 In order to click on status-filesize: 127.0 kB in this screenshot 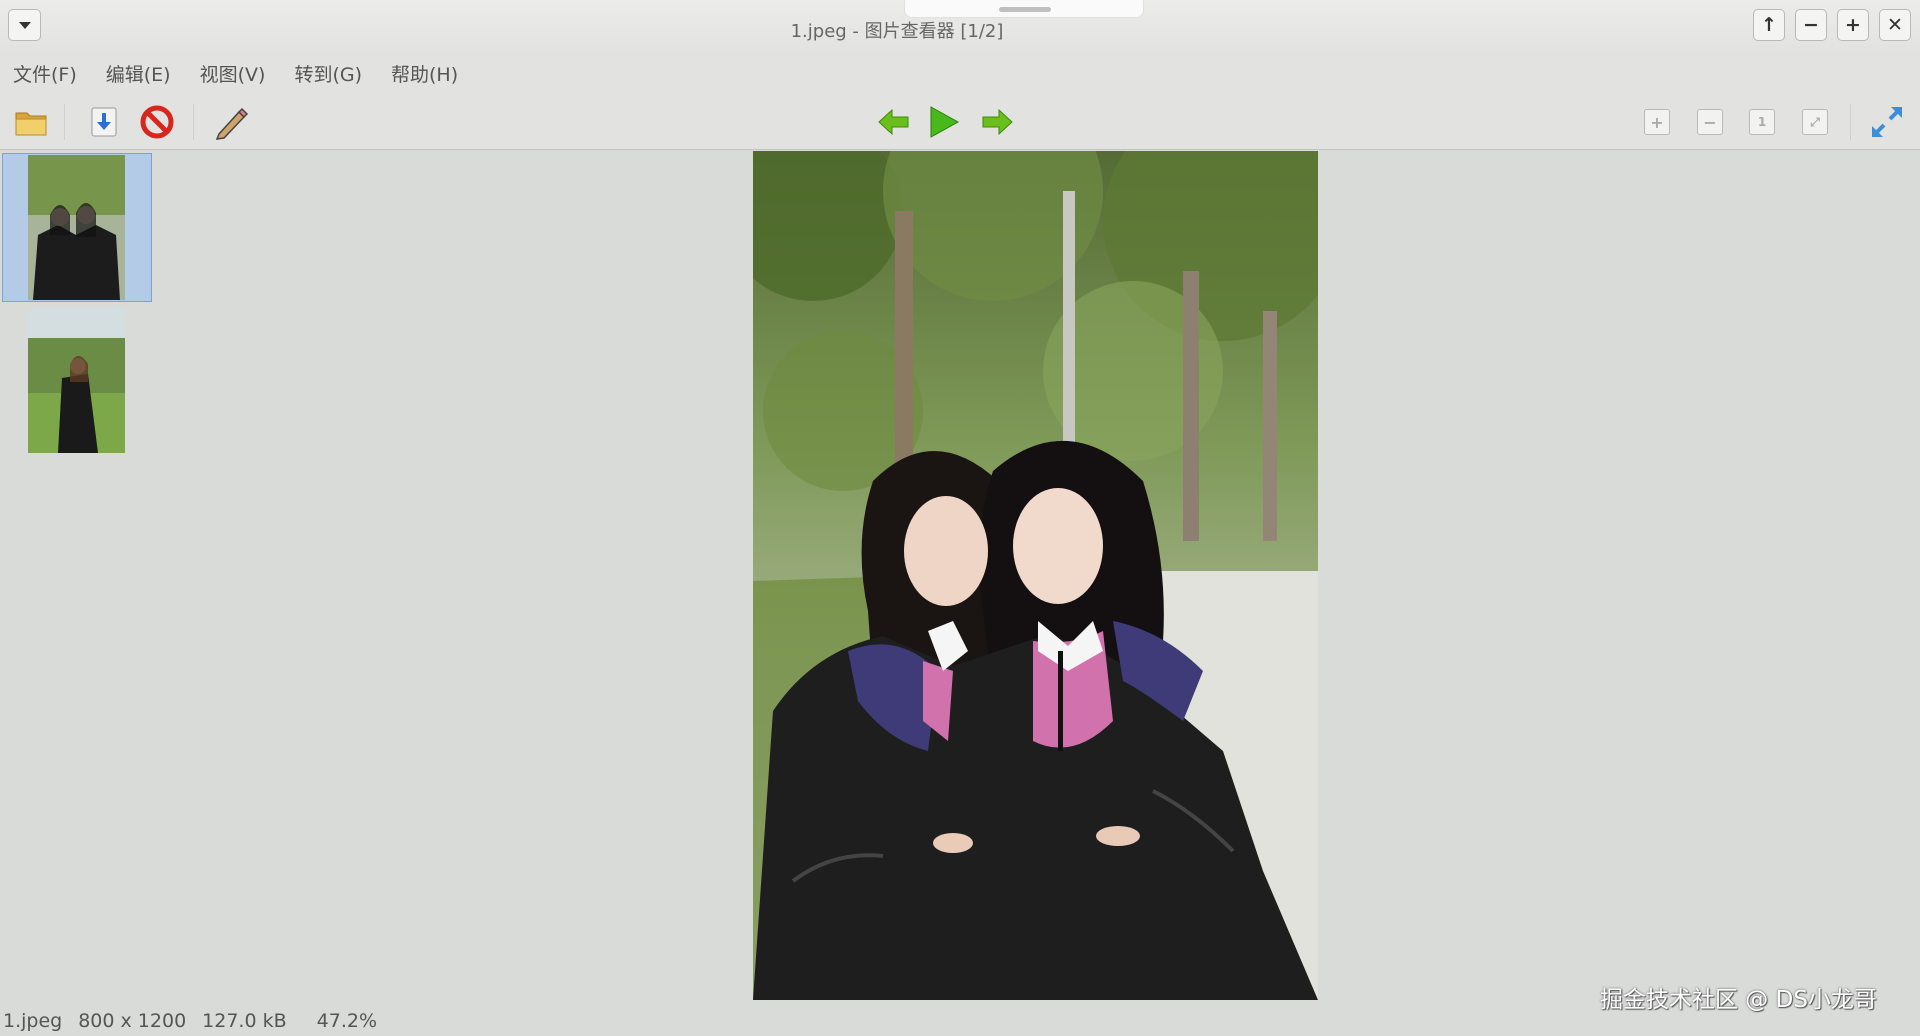, I will do `click(244, 1021)`.